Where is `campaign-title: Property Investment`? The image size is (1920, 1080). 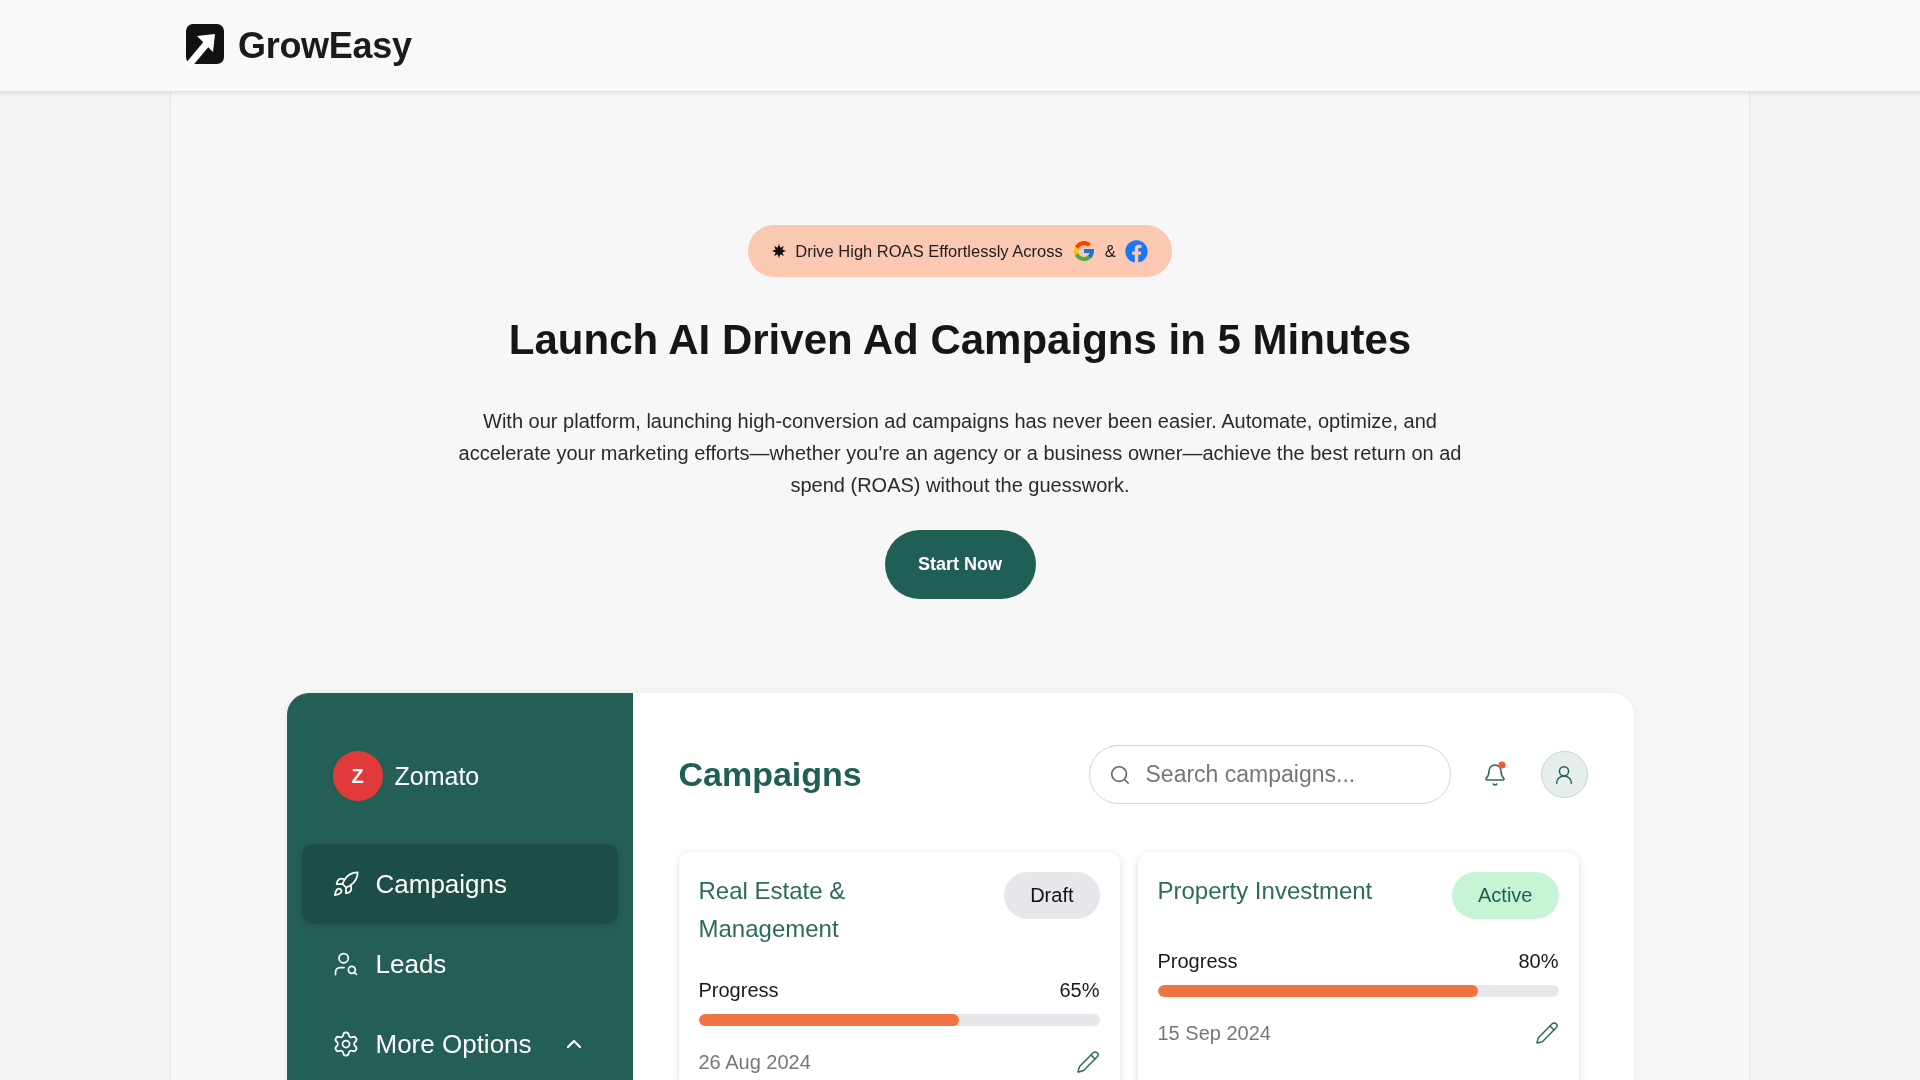 campaign-title: Property Investment is located at coordinates (1265, 891).